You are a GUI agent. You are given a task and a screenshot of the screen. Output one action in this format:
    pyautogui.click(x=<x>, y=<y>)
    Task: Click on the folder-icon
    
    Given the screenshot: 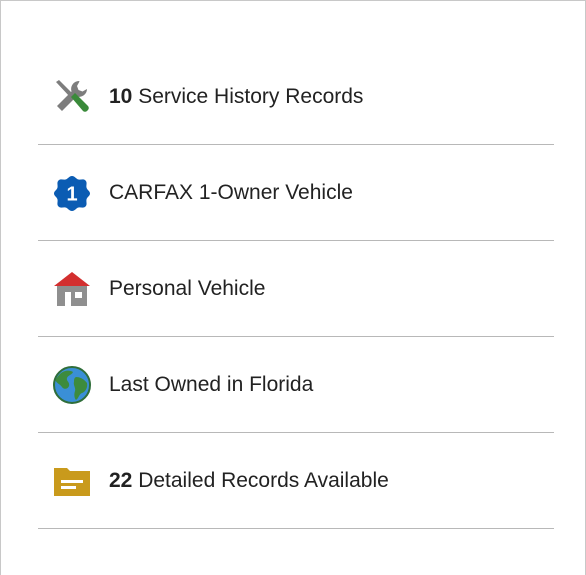 What is the action you would take?
    pyautogui.click(x=72, y=481)
    